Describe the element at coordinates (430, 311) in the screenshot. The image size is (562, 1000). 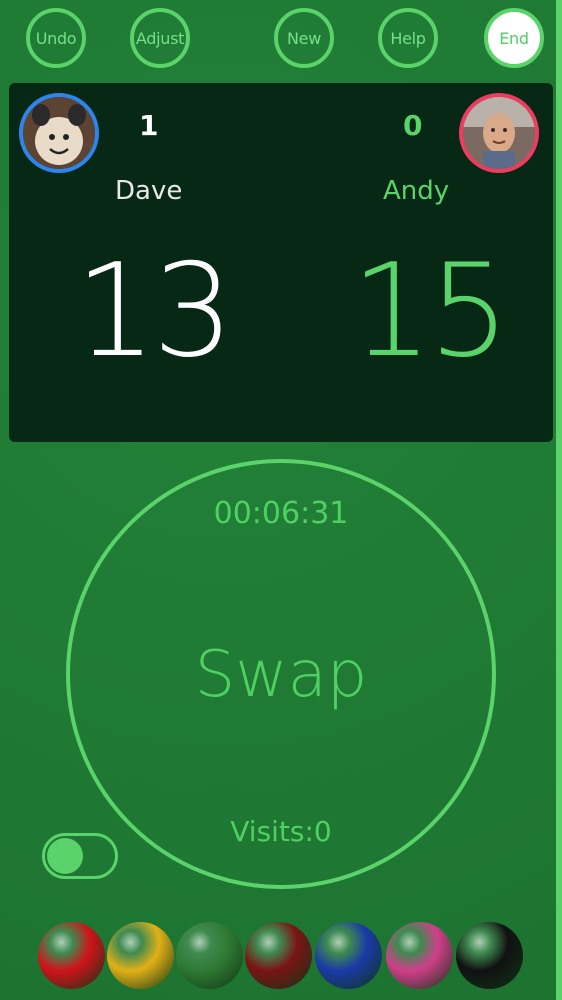
I see `andy-score: 15` at that location.